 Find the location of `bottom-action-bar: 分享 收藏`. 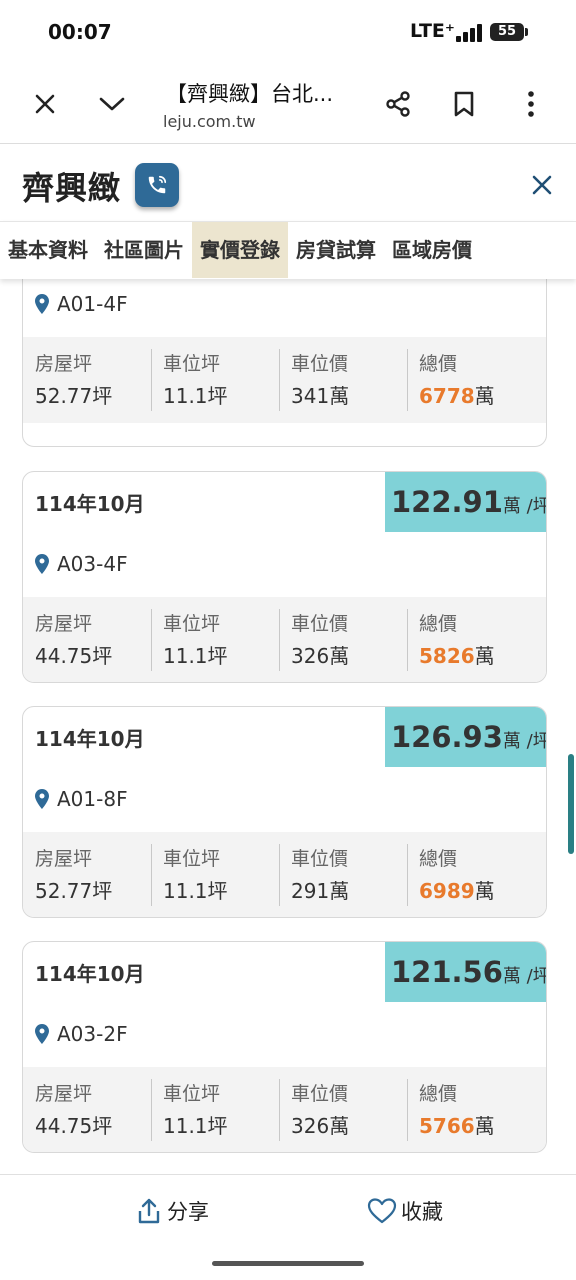

bottom-action-bar: 分享 收藏 is located at coordinates (288, 1227).